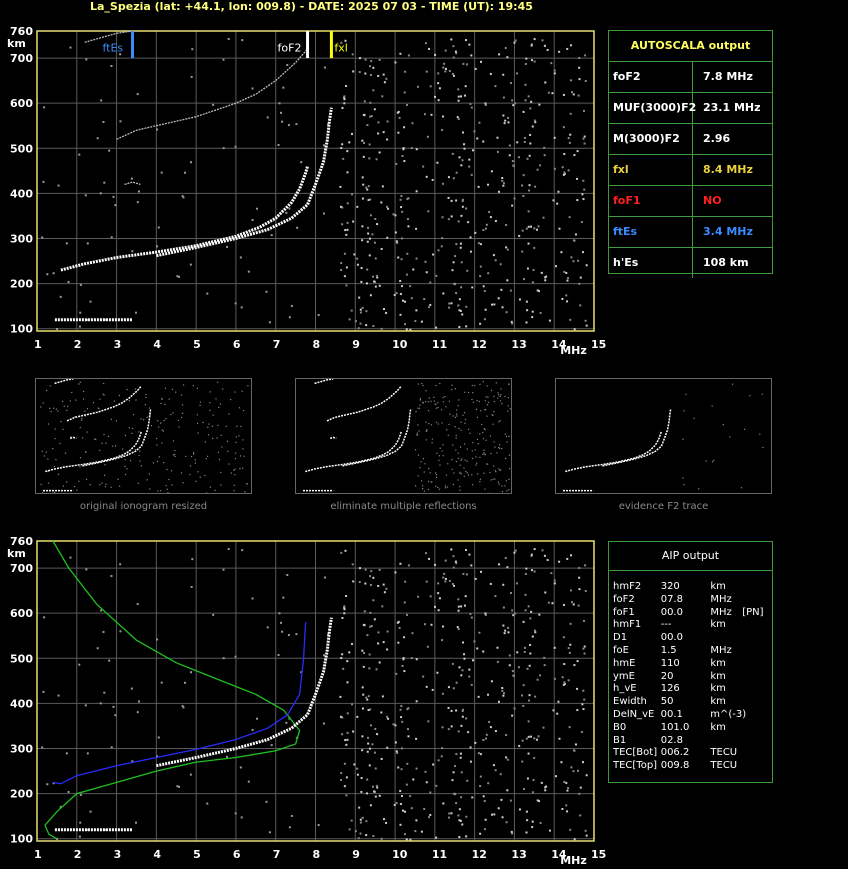 Image resolution: width=848 pixels, height=869 pixels. What do you see at coordinates (118, 854) in the screenshot?
I see `x-tick-label: 3` at bounding box center [118, 854].